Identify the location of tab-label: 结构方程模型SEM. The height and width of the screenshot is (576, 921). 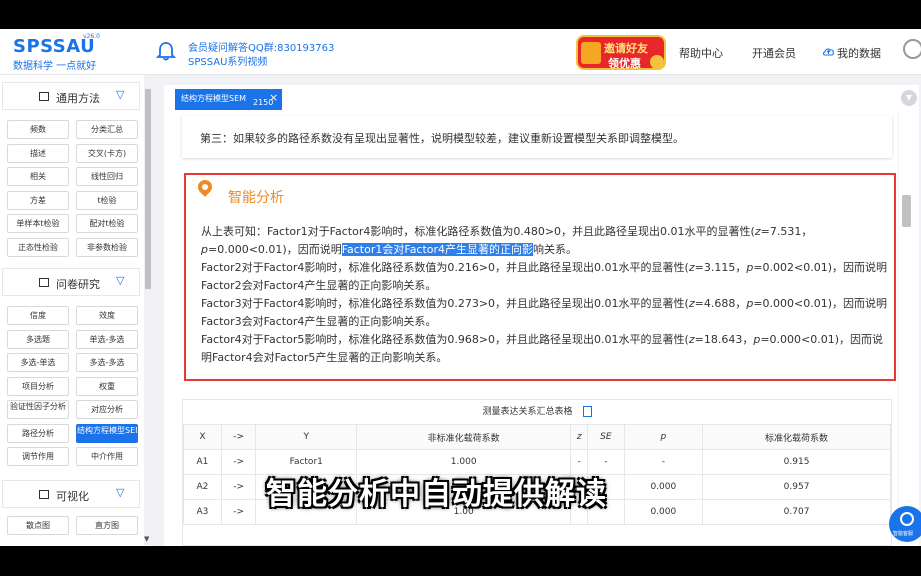
(214, 98).